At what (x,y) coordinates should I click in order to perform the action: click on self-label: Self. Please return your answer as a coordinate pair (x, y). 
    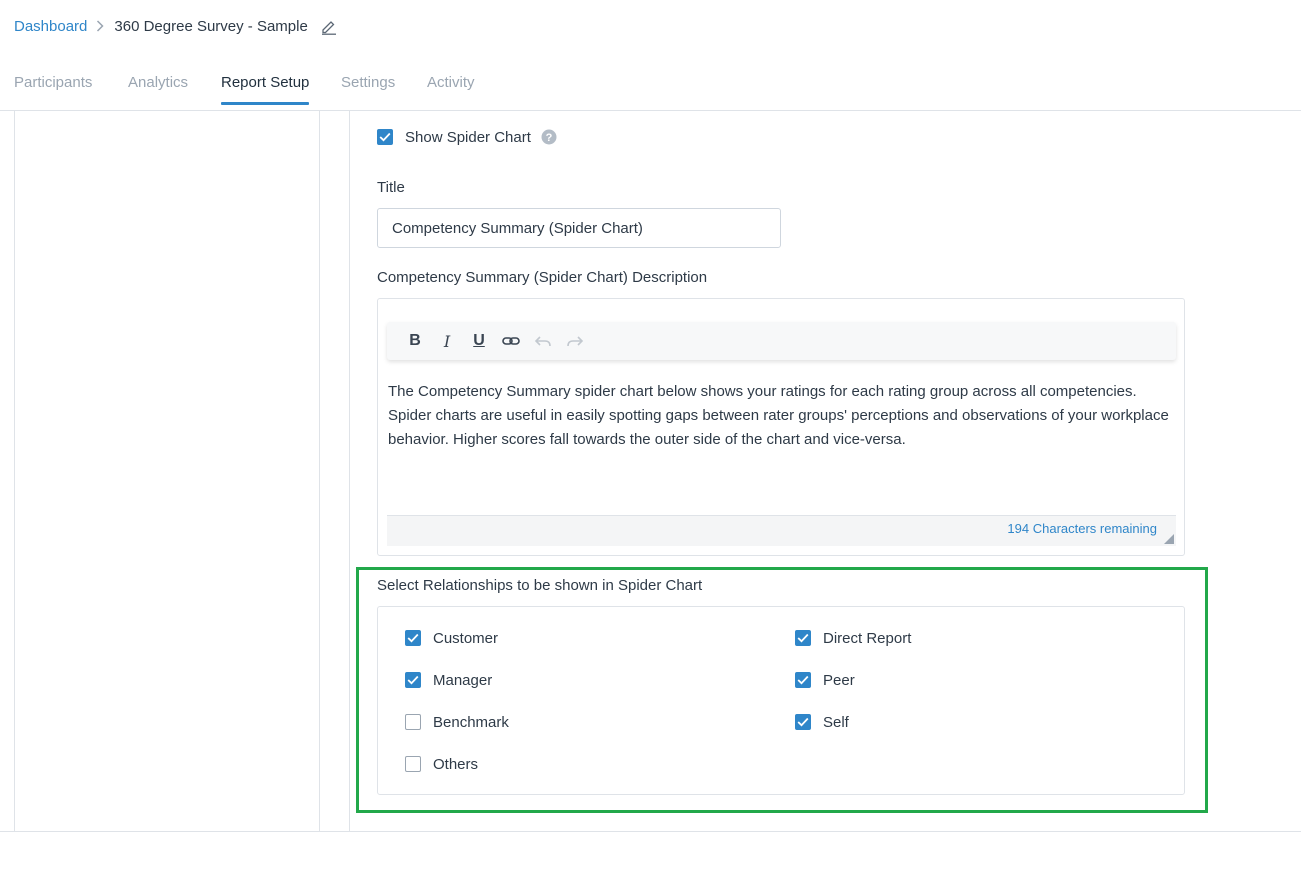
    Looking at the image, I should click on (836, 722).